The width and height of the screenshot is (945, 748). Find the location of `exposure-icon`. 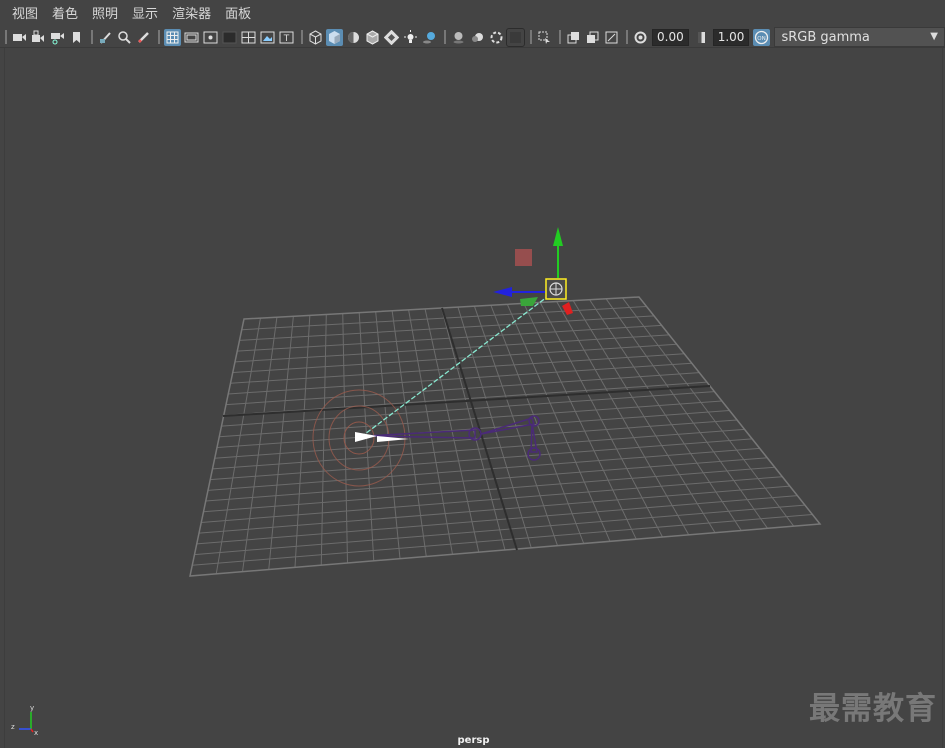

exposure-icon is located at coordinates (640, 37).